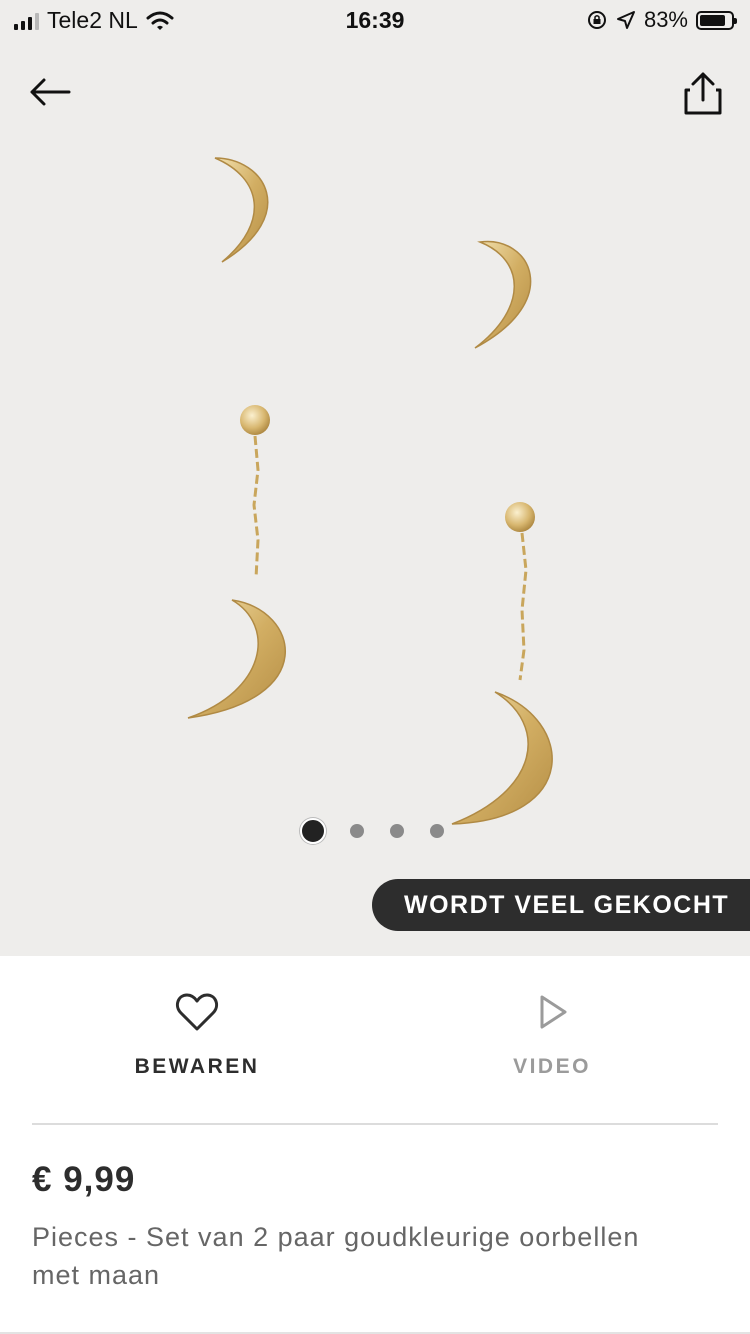  I want to click on status-bar: Tele2 NL 16:39 83%, so click(375, 20).